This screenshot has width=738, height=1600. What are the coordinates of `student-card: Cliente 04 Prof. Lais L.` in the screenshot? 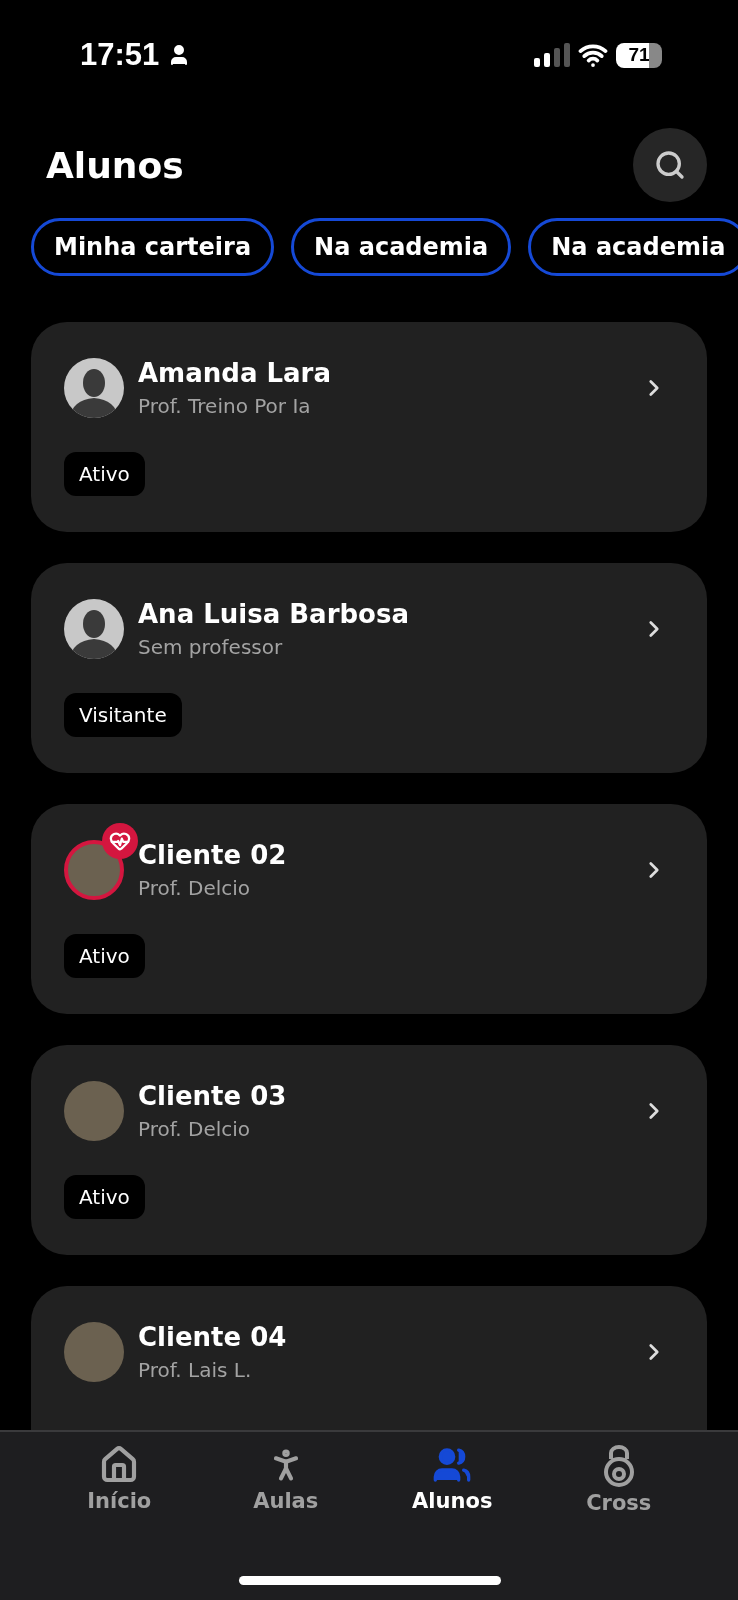 It's located at (369, 1358).